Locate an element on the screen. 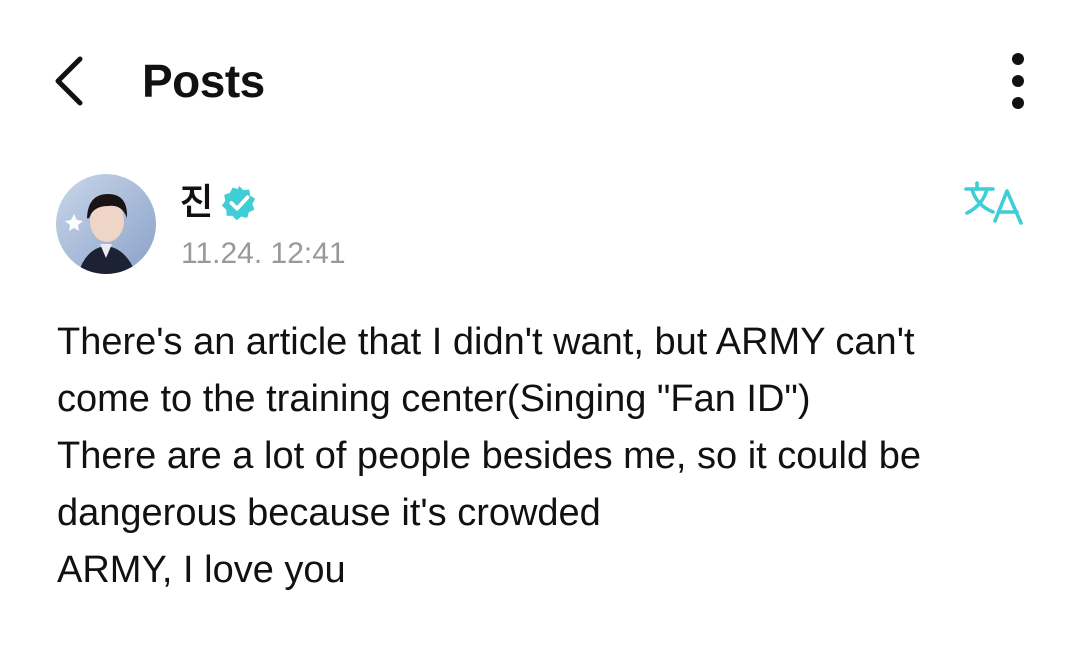 This screenshot has height=659, width=1080. avatar is located at coordinates (106, 224).